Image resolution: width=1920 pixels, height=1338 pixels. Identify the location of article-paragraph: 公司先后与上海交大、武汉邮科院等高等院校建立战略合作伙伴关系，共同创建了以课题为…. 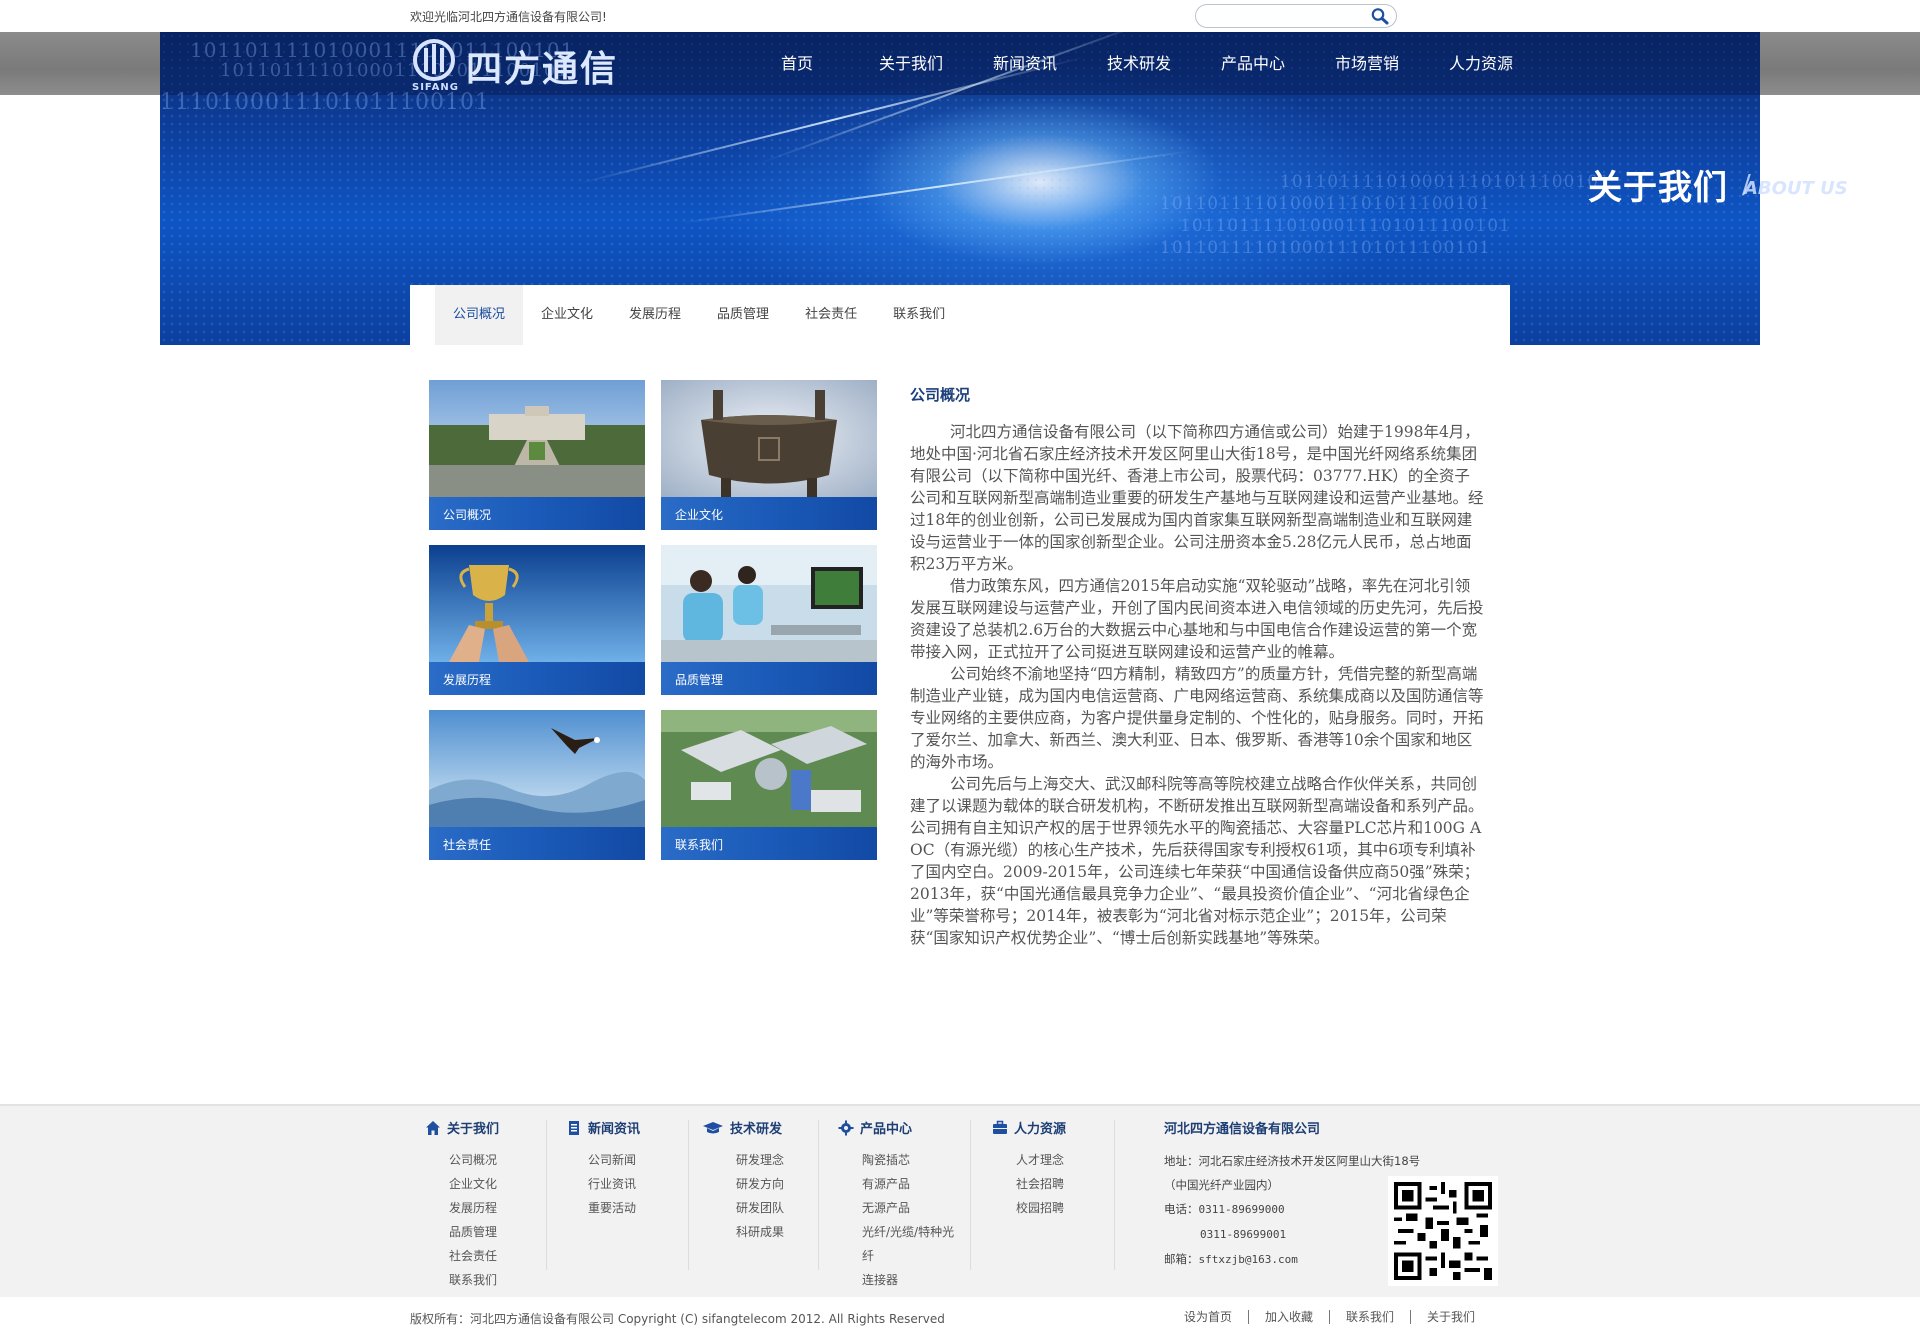
(1197, 861).